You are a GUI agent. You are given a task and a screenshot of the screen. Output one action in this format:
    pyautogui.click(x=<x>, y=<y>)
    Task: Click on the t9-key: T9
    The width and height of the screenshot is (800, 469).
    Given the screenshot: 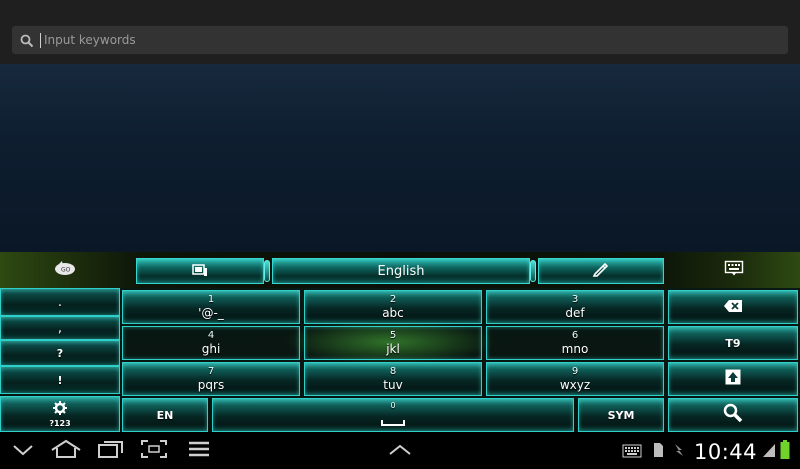 What is the action you would take?
    pyautogui.click(x=733, y=343)
    